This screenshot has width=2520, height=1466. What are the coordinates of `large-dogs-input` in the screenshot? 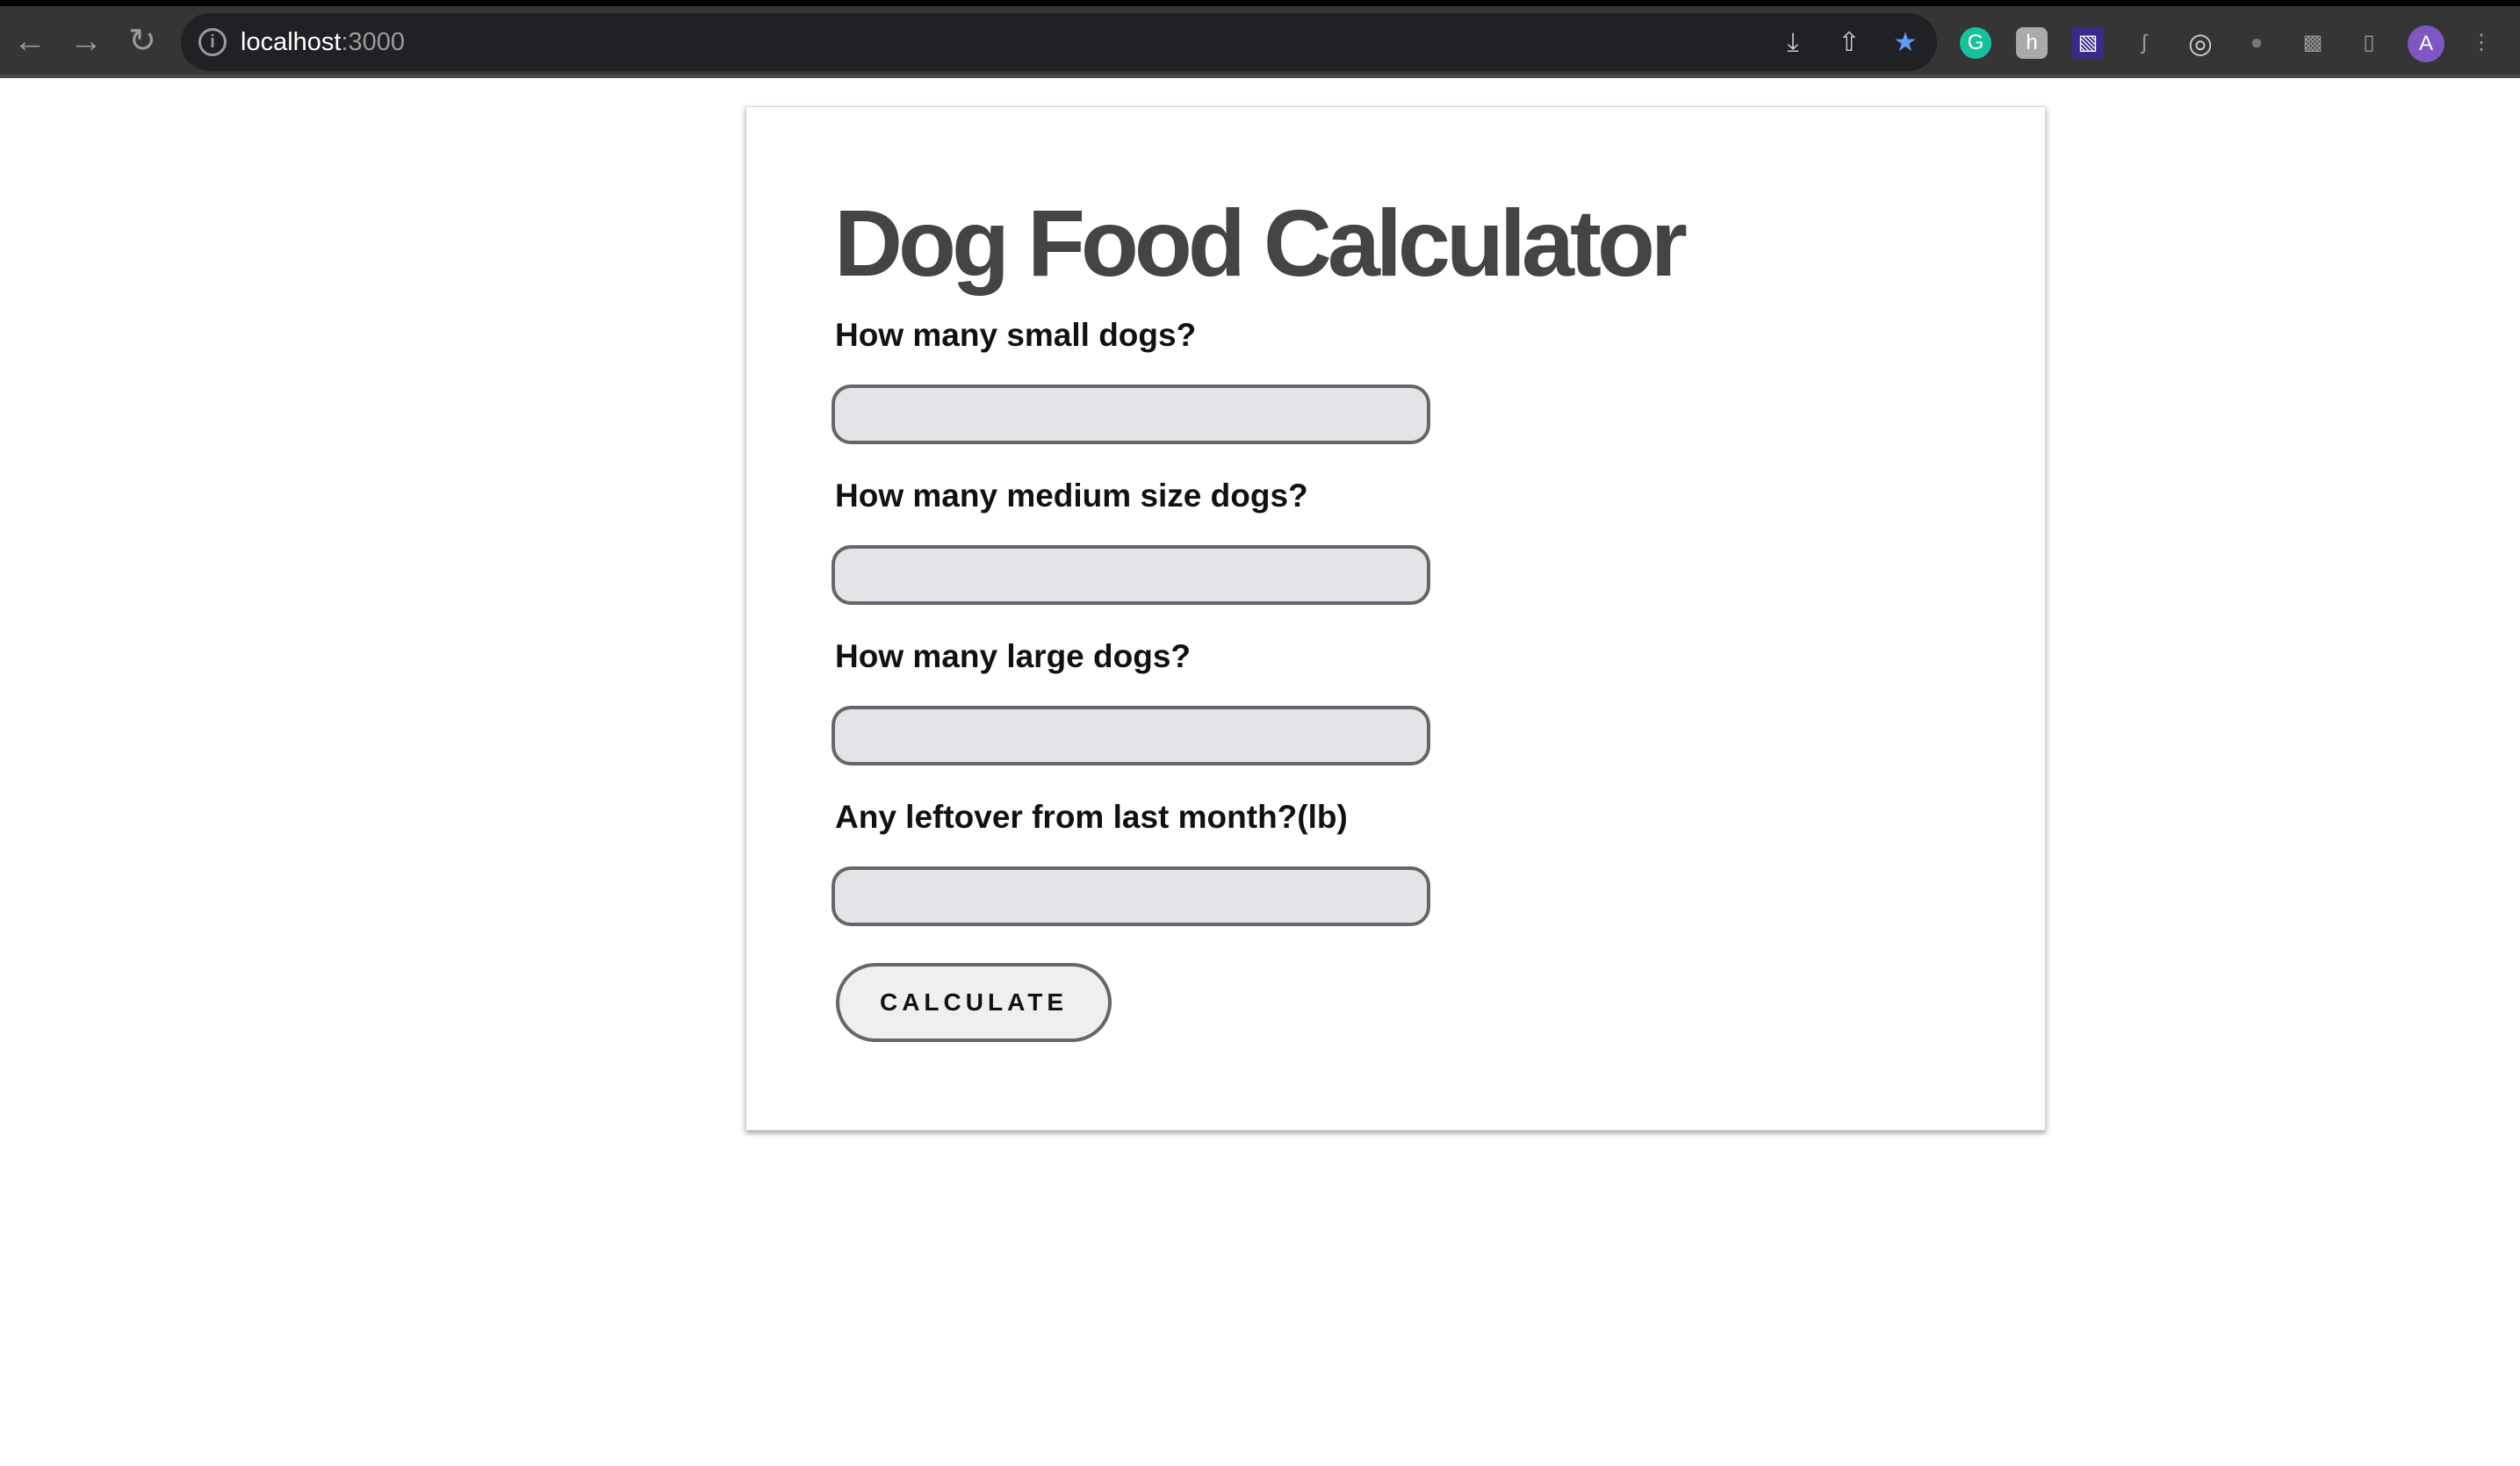 It's located at (1131, 735).